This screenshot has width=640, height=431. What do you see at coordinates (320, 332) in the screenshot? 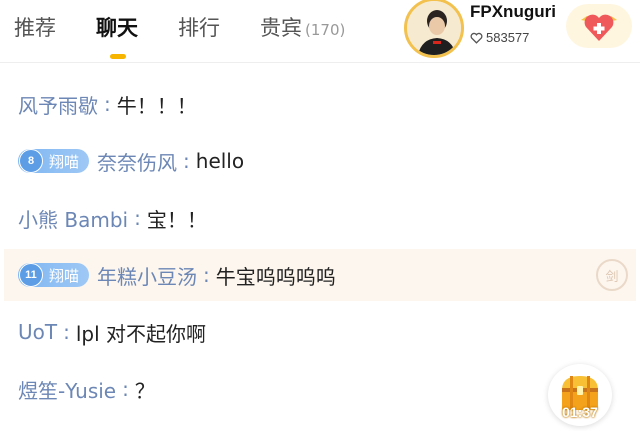
I see `chat-message: UoT : lpl 对不起你啊` at bounding box center [320, 332].